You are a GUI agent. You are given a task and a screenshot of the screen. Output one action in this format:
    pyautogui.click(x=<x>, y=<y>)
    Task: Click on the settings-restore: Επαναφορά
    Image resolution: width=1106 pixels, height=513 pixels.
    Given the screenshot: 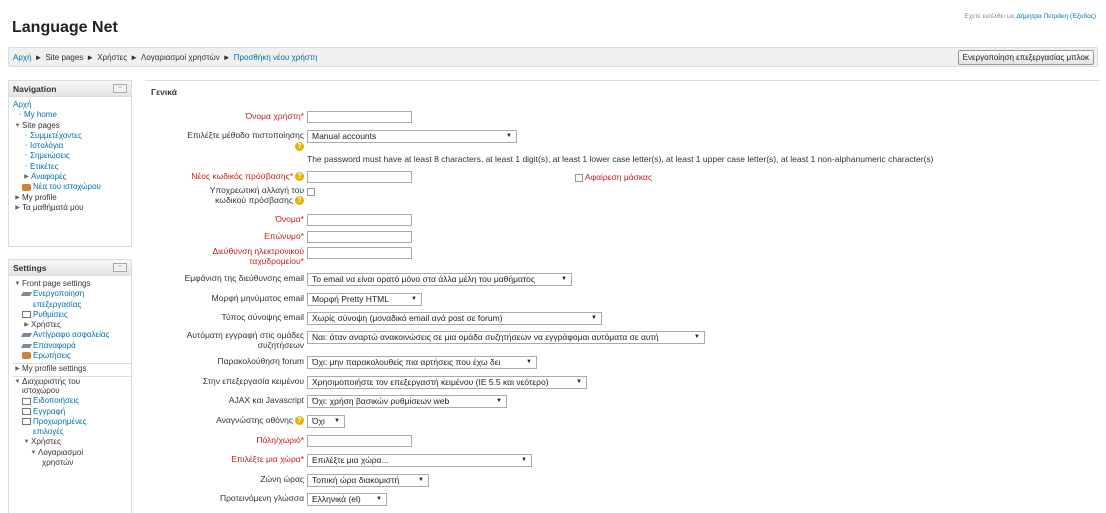 What is the action you would take?
    pyautogui.click(x=72, y=346)
    